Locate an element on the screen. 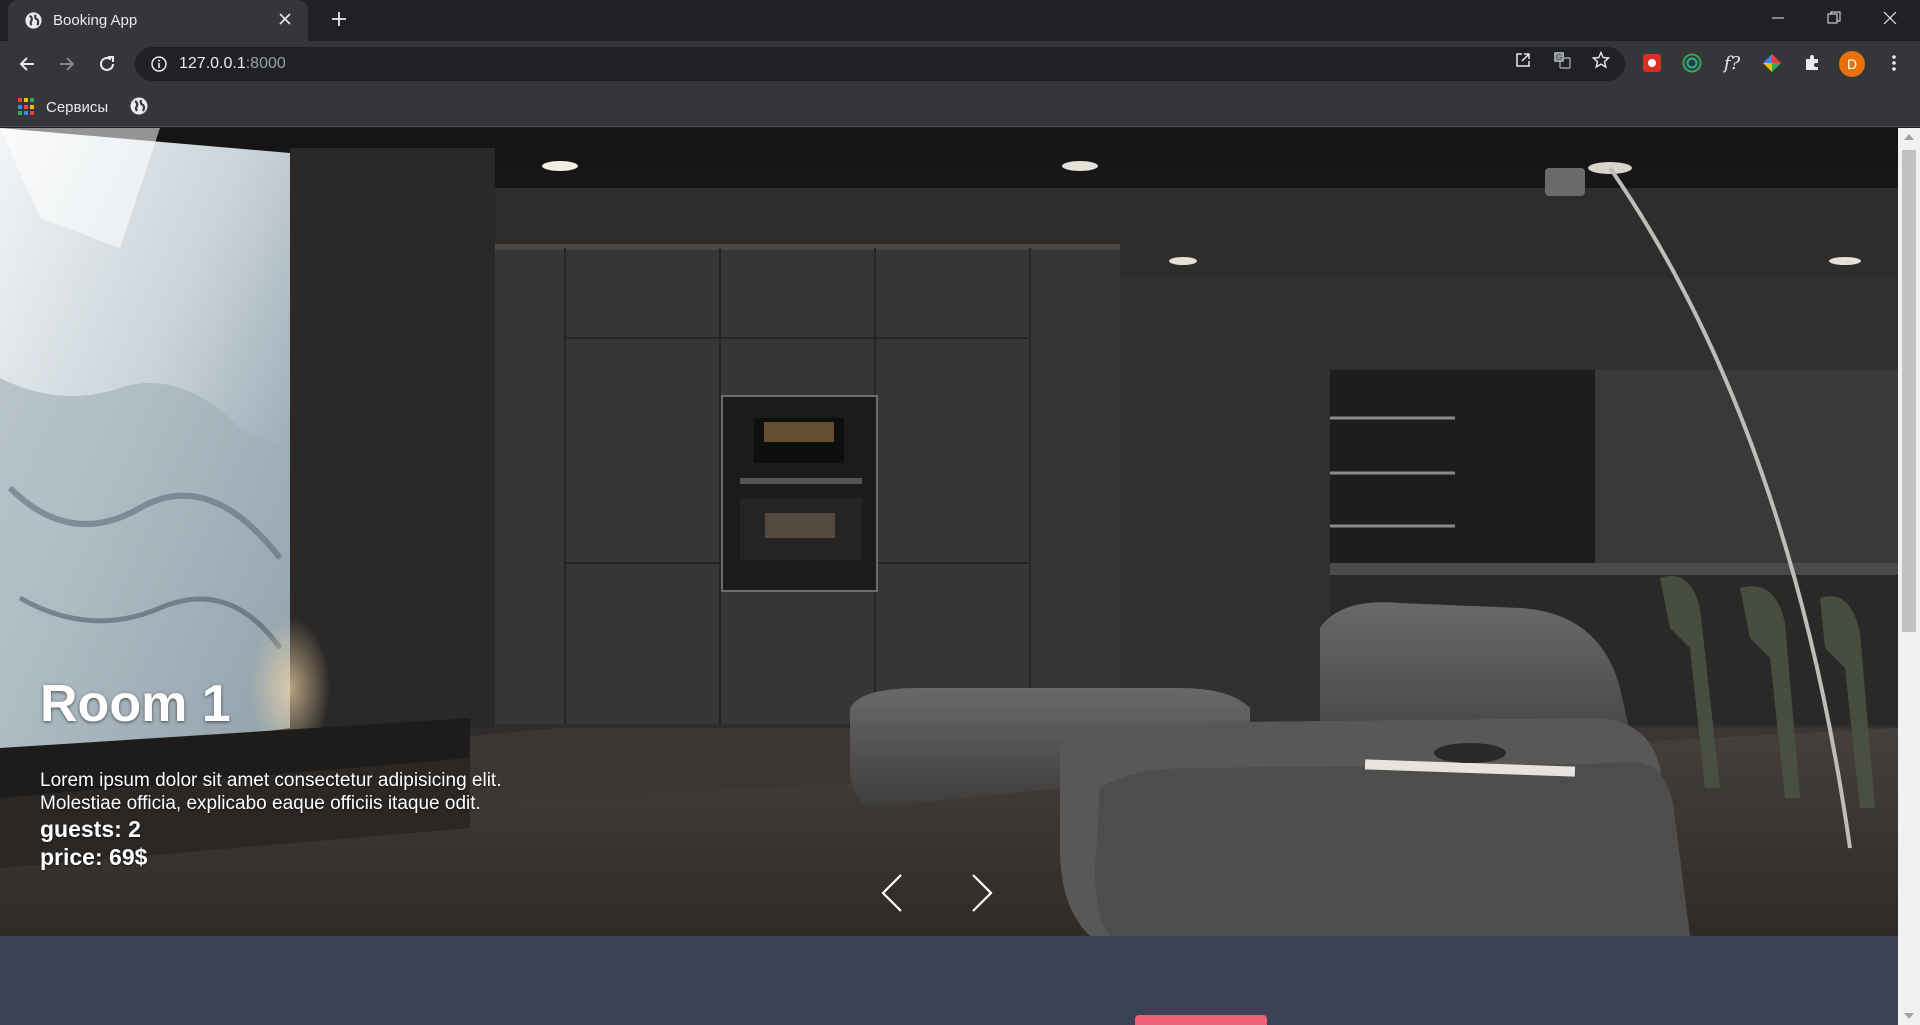 Image resolution: width=1920 pixels, height=1025 pixels. reload-icon is located at coordinates (107, 64).